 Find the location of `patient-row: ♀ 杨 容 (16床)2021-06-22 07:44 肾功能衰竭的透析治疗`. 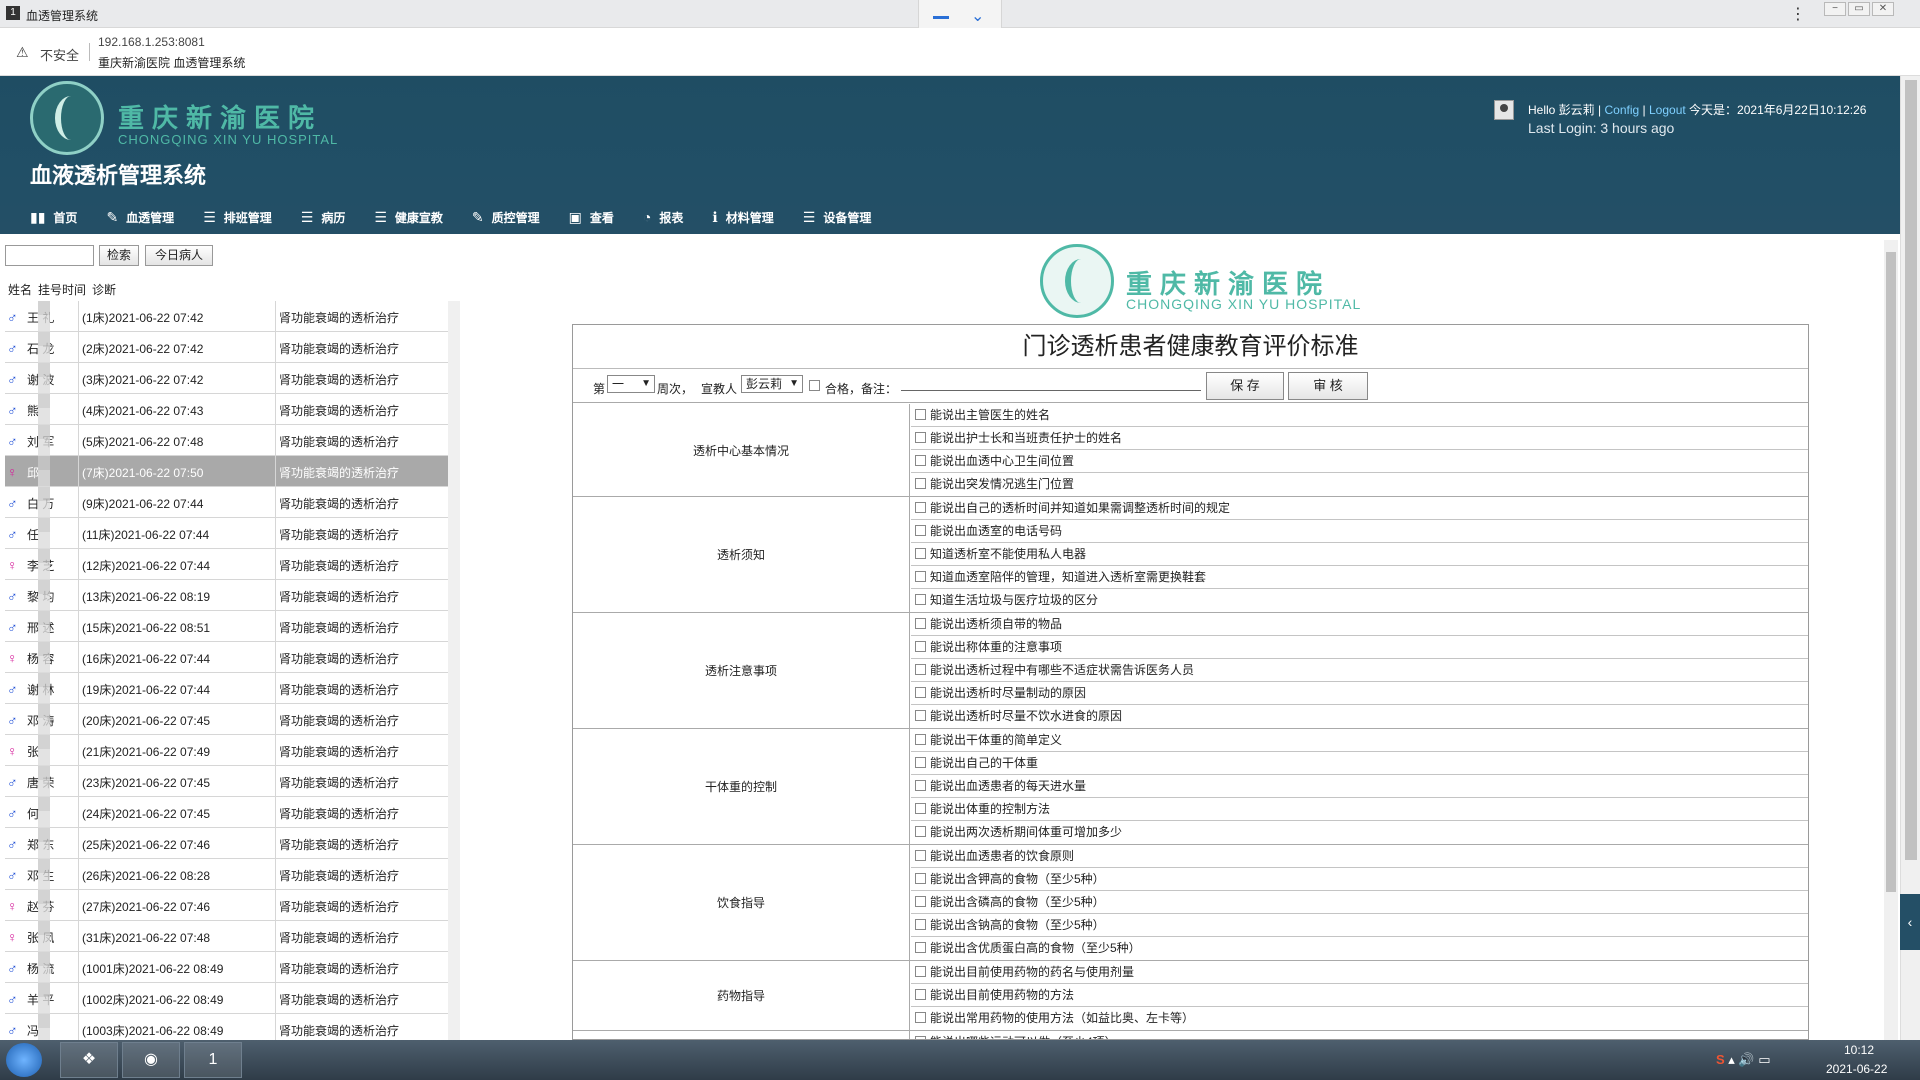

patient-row: ♀ 杨 容 (16床)2021-06-22 07:44 肾功能衰竭的透析治疗 is located at coordinates (226, 657).